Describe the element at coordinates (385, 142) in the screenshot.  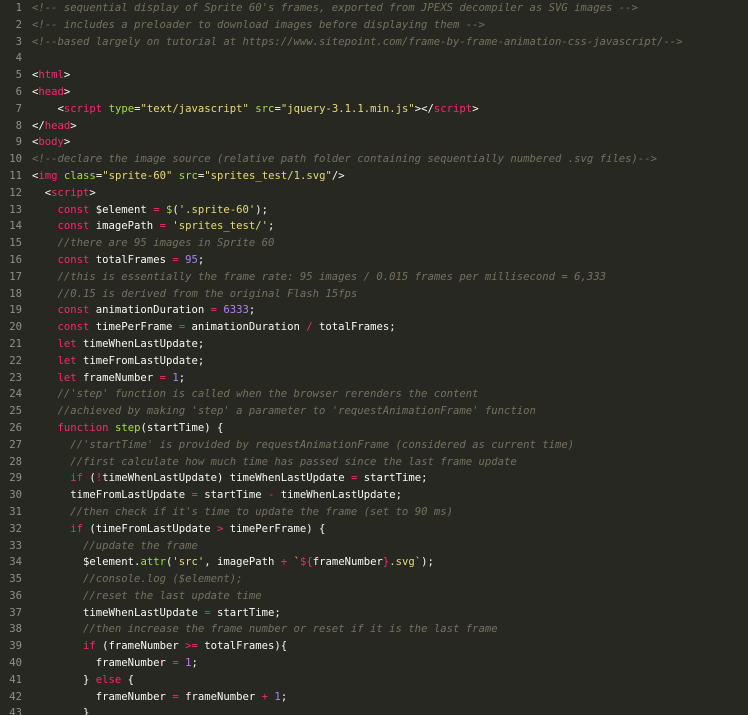
I see `code-text: <body>` at that location.